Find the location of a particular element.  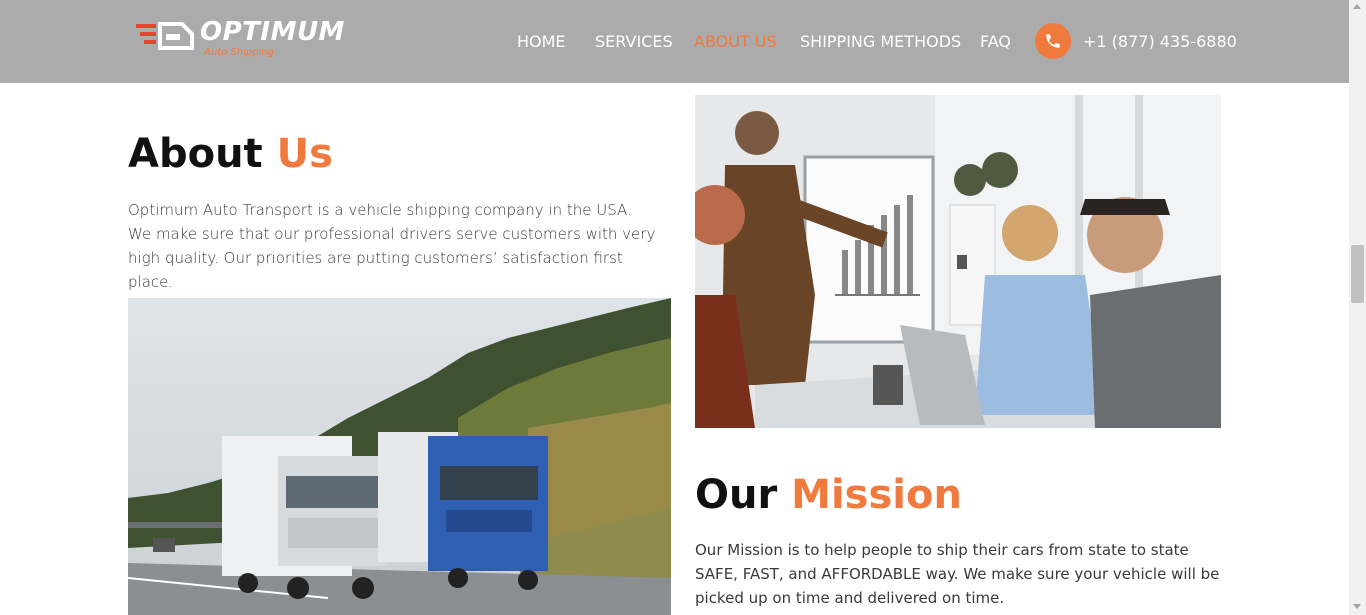

site-logo: OPTIMUM Auto Shipping is located at coordinates (241, 38).